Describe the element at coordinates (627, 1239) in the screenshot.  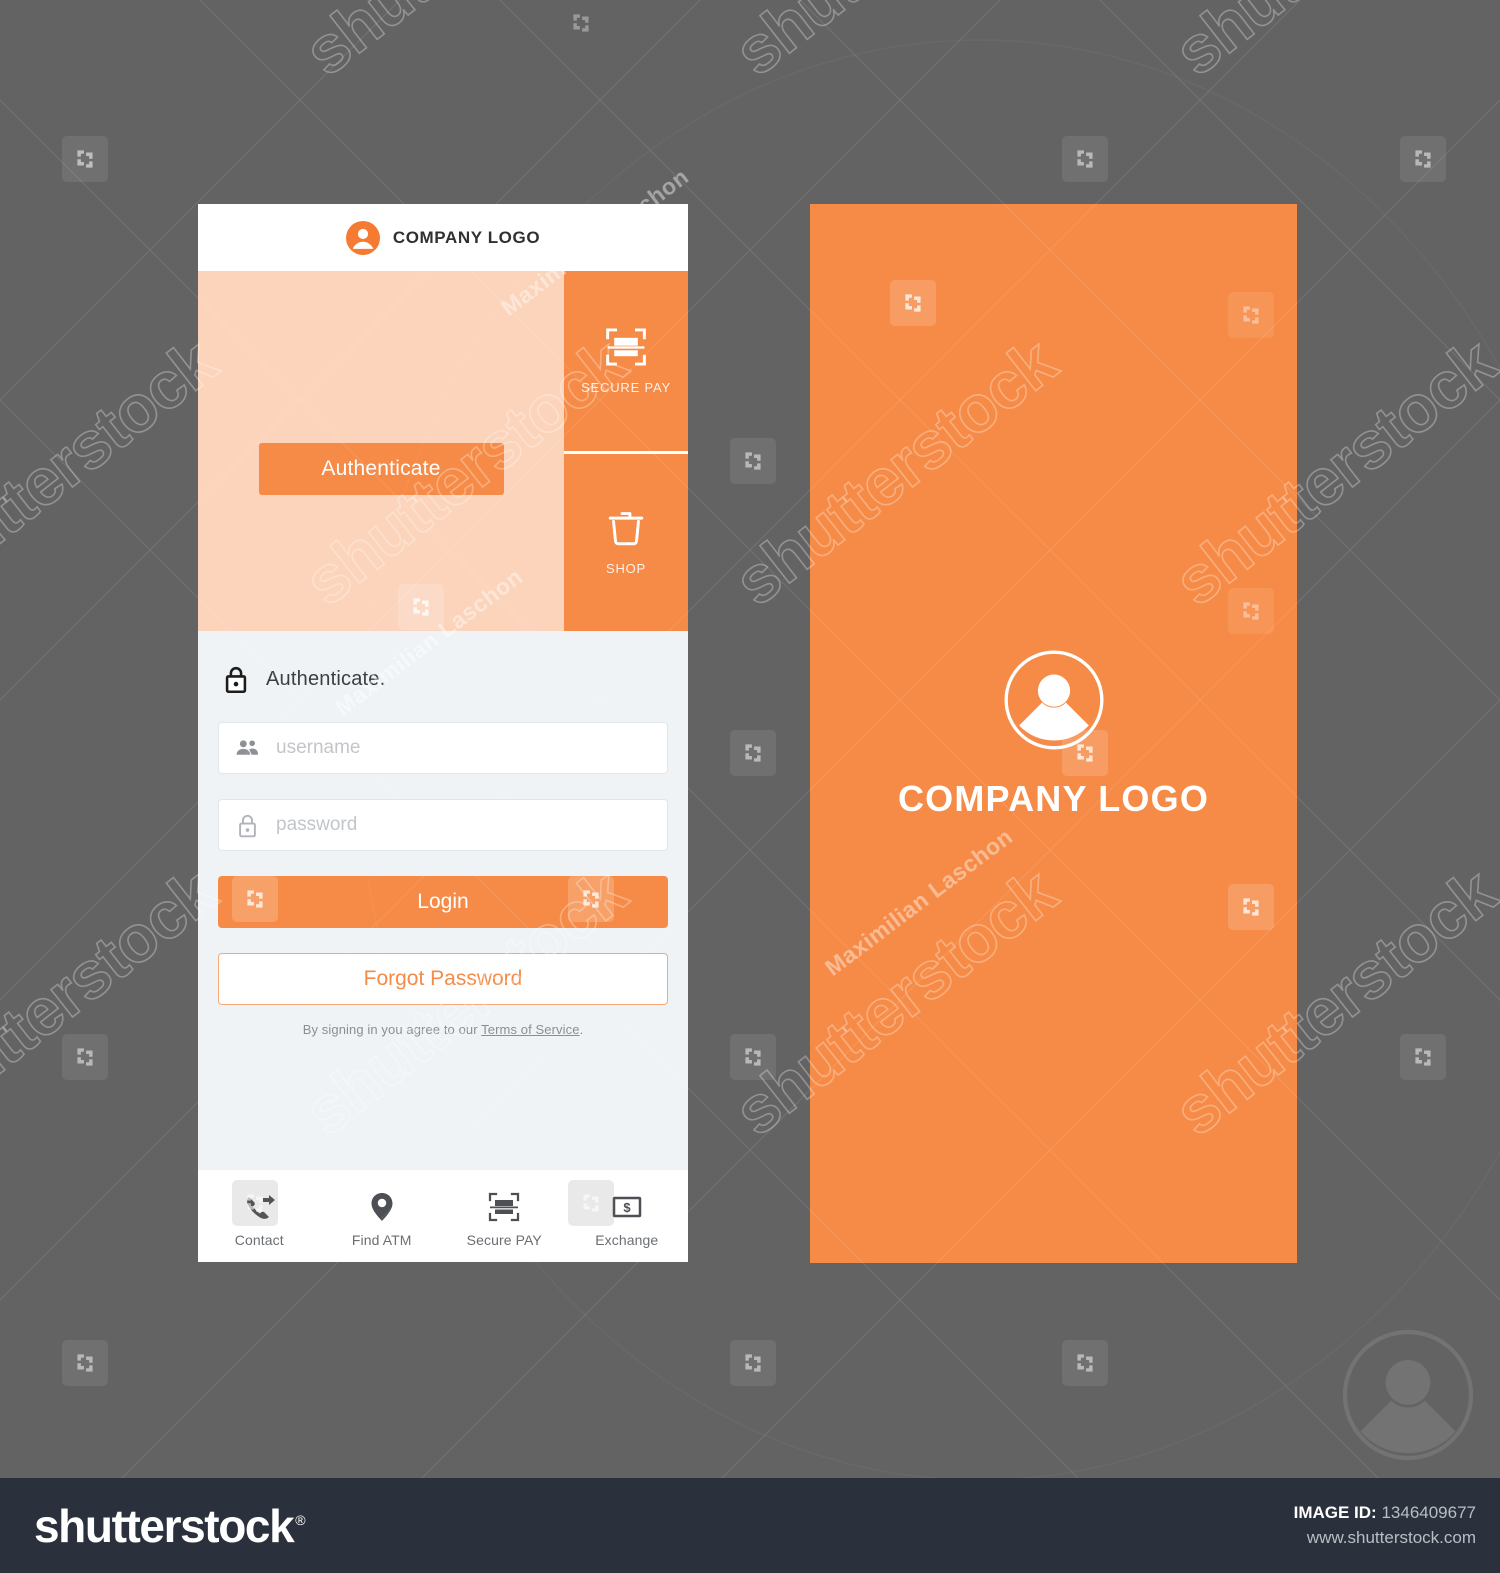
I see `nav-label: Exchange` at that location.